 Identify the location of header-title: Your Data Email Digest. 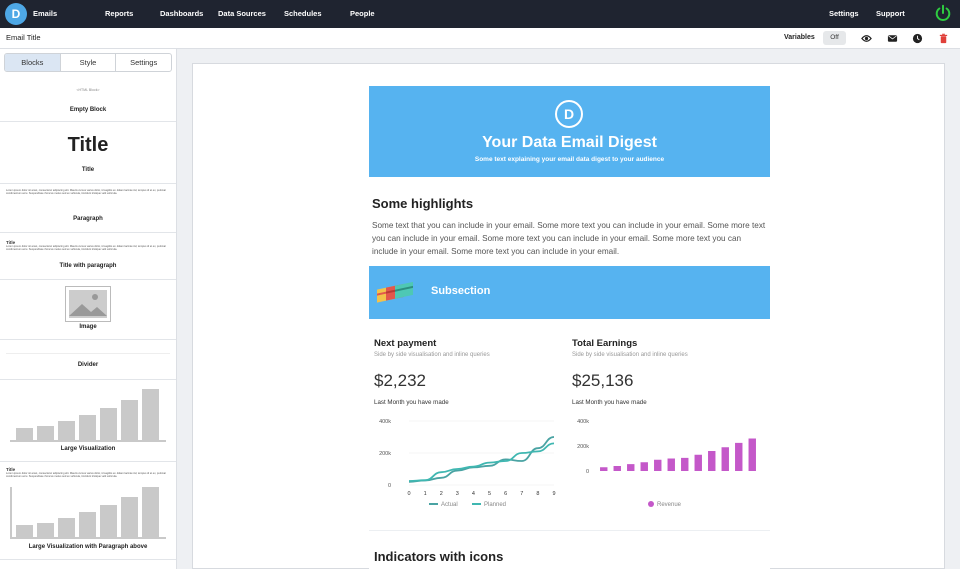
(569, 142).